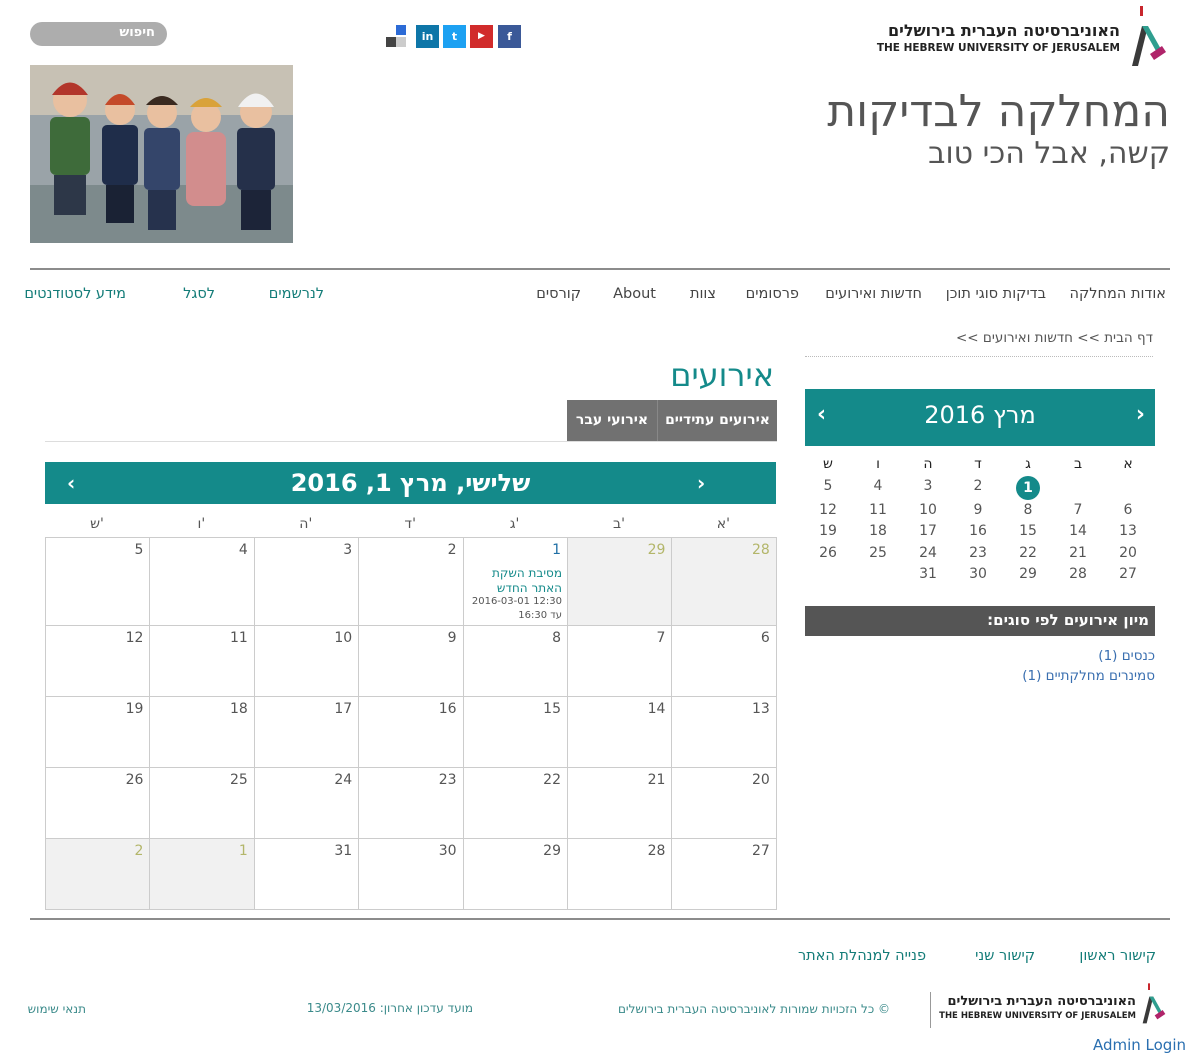 This screenshot has height=1055, width=1200. What do you see at coordinates (454, 36) in the screenshot?
I see `twitter-icon: t` at bounding box center [454, 36].